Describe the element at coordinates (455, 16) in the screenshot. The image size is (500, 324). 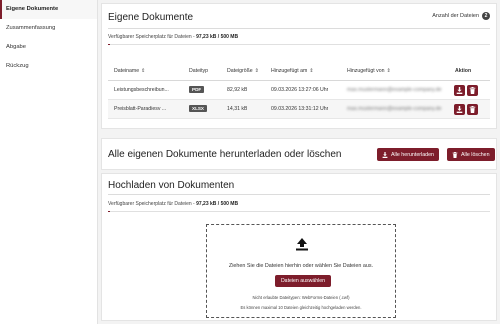
I see `file-count-label: Anzahl der Dateien` at that location.